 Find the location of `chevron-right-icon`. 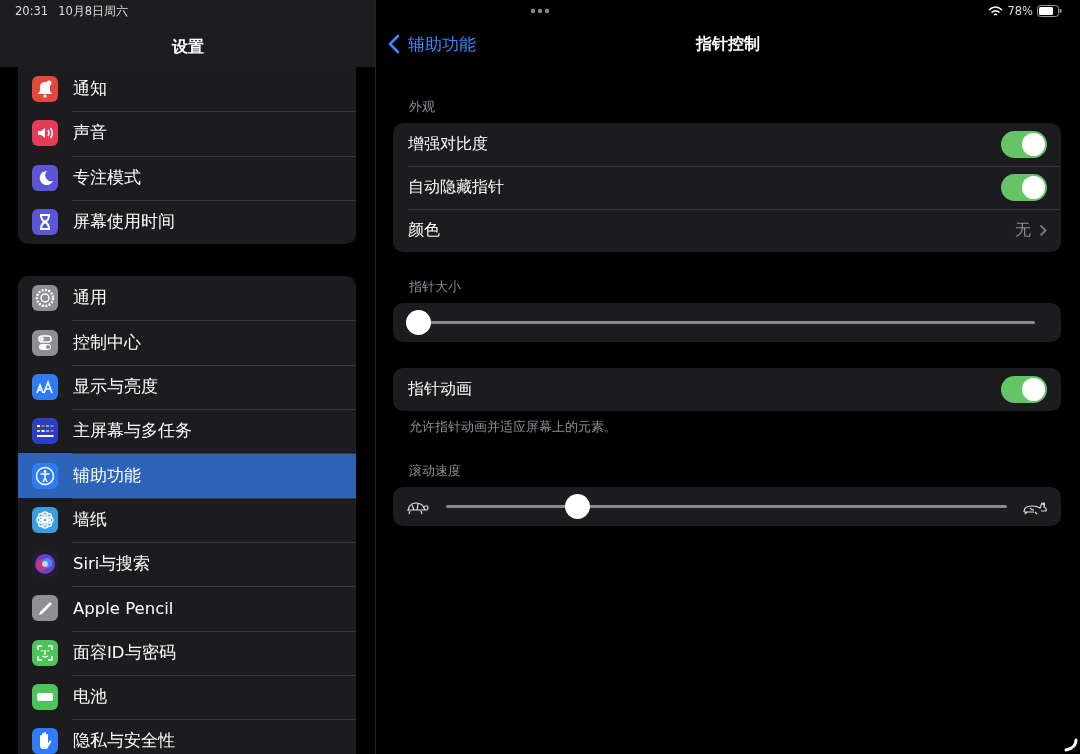

chevron-right-icon is located at coordinates (1043, 230).